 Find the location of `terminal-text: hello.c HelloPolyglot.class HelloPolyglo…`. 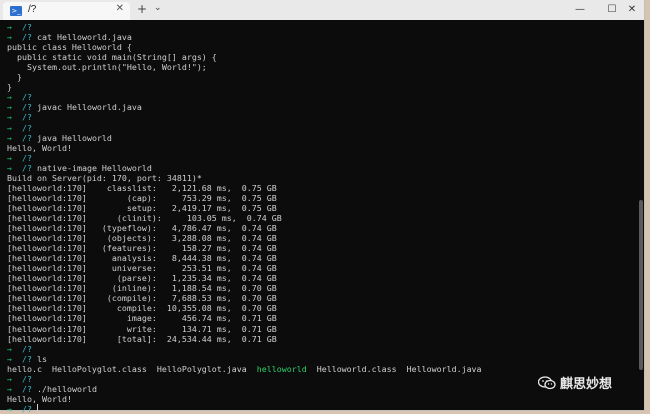

terminal-text: hello.c HelloPolyglot.class HelloPolyglo… is located at coordinates (132, 368).